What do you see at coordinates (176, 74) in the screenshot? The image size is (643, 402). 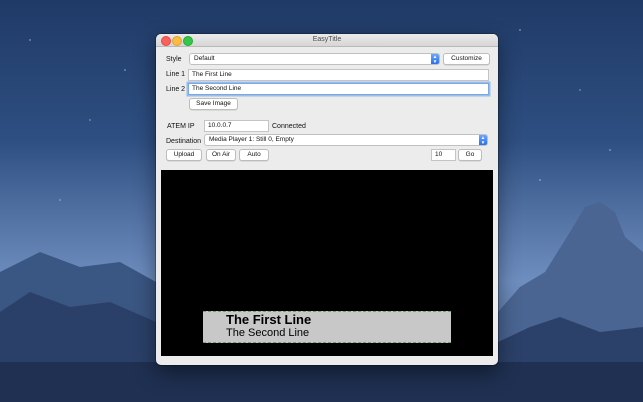 I see `line1-label: Line 1` at bounding box center [176, 74].